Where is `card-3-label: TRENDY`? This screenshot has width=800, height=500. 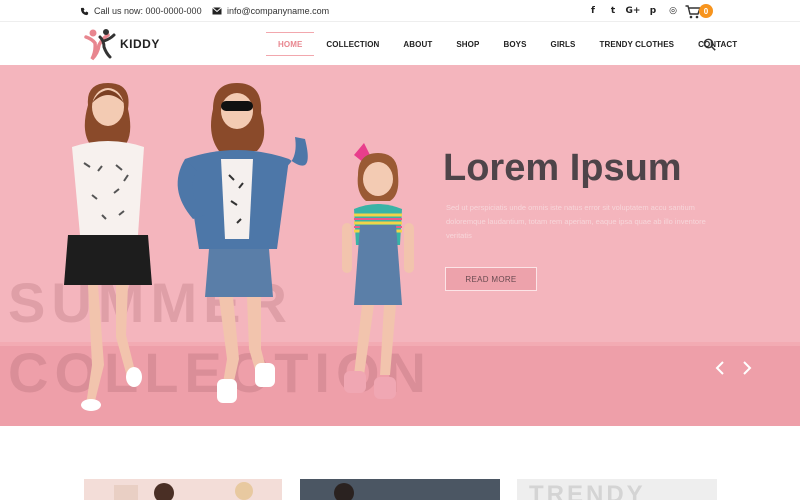
card-3-label: TRENDY is located at coordinates (587, 490).